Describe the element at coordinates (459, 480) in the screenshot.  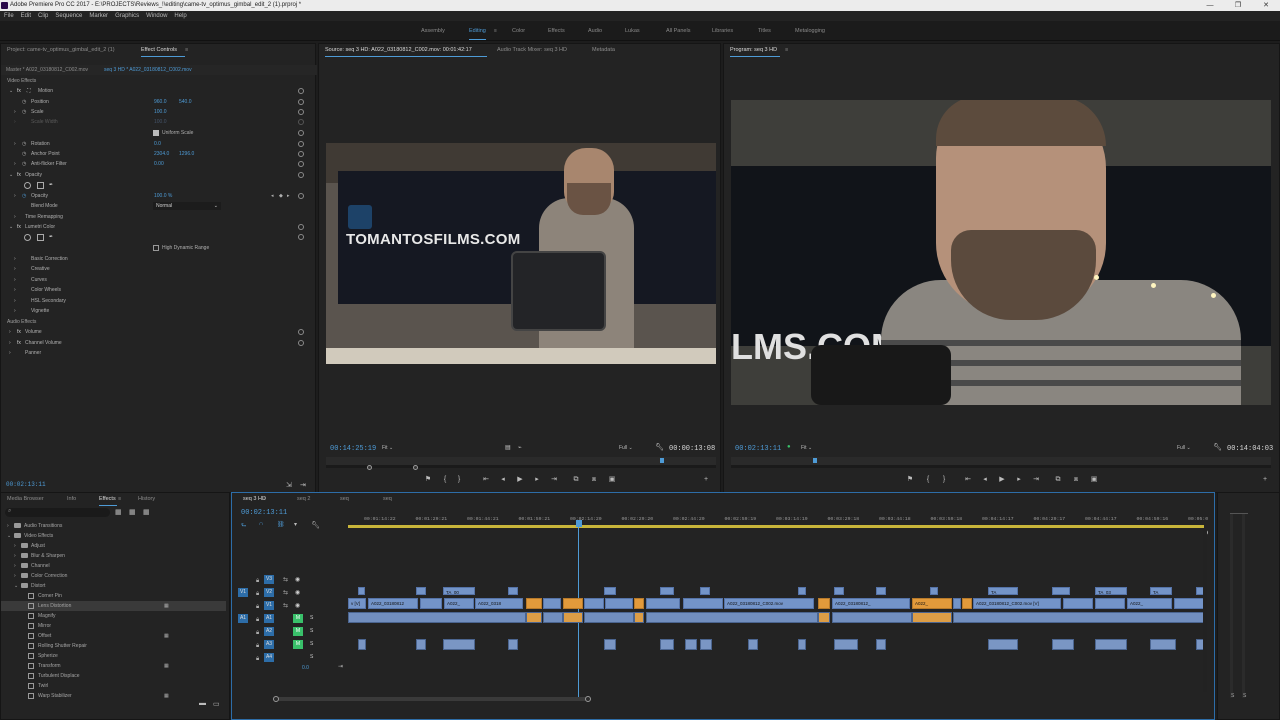
I see `source-mark-out-icon: }` at that location.